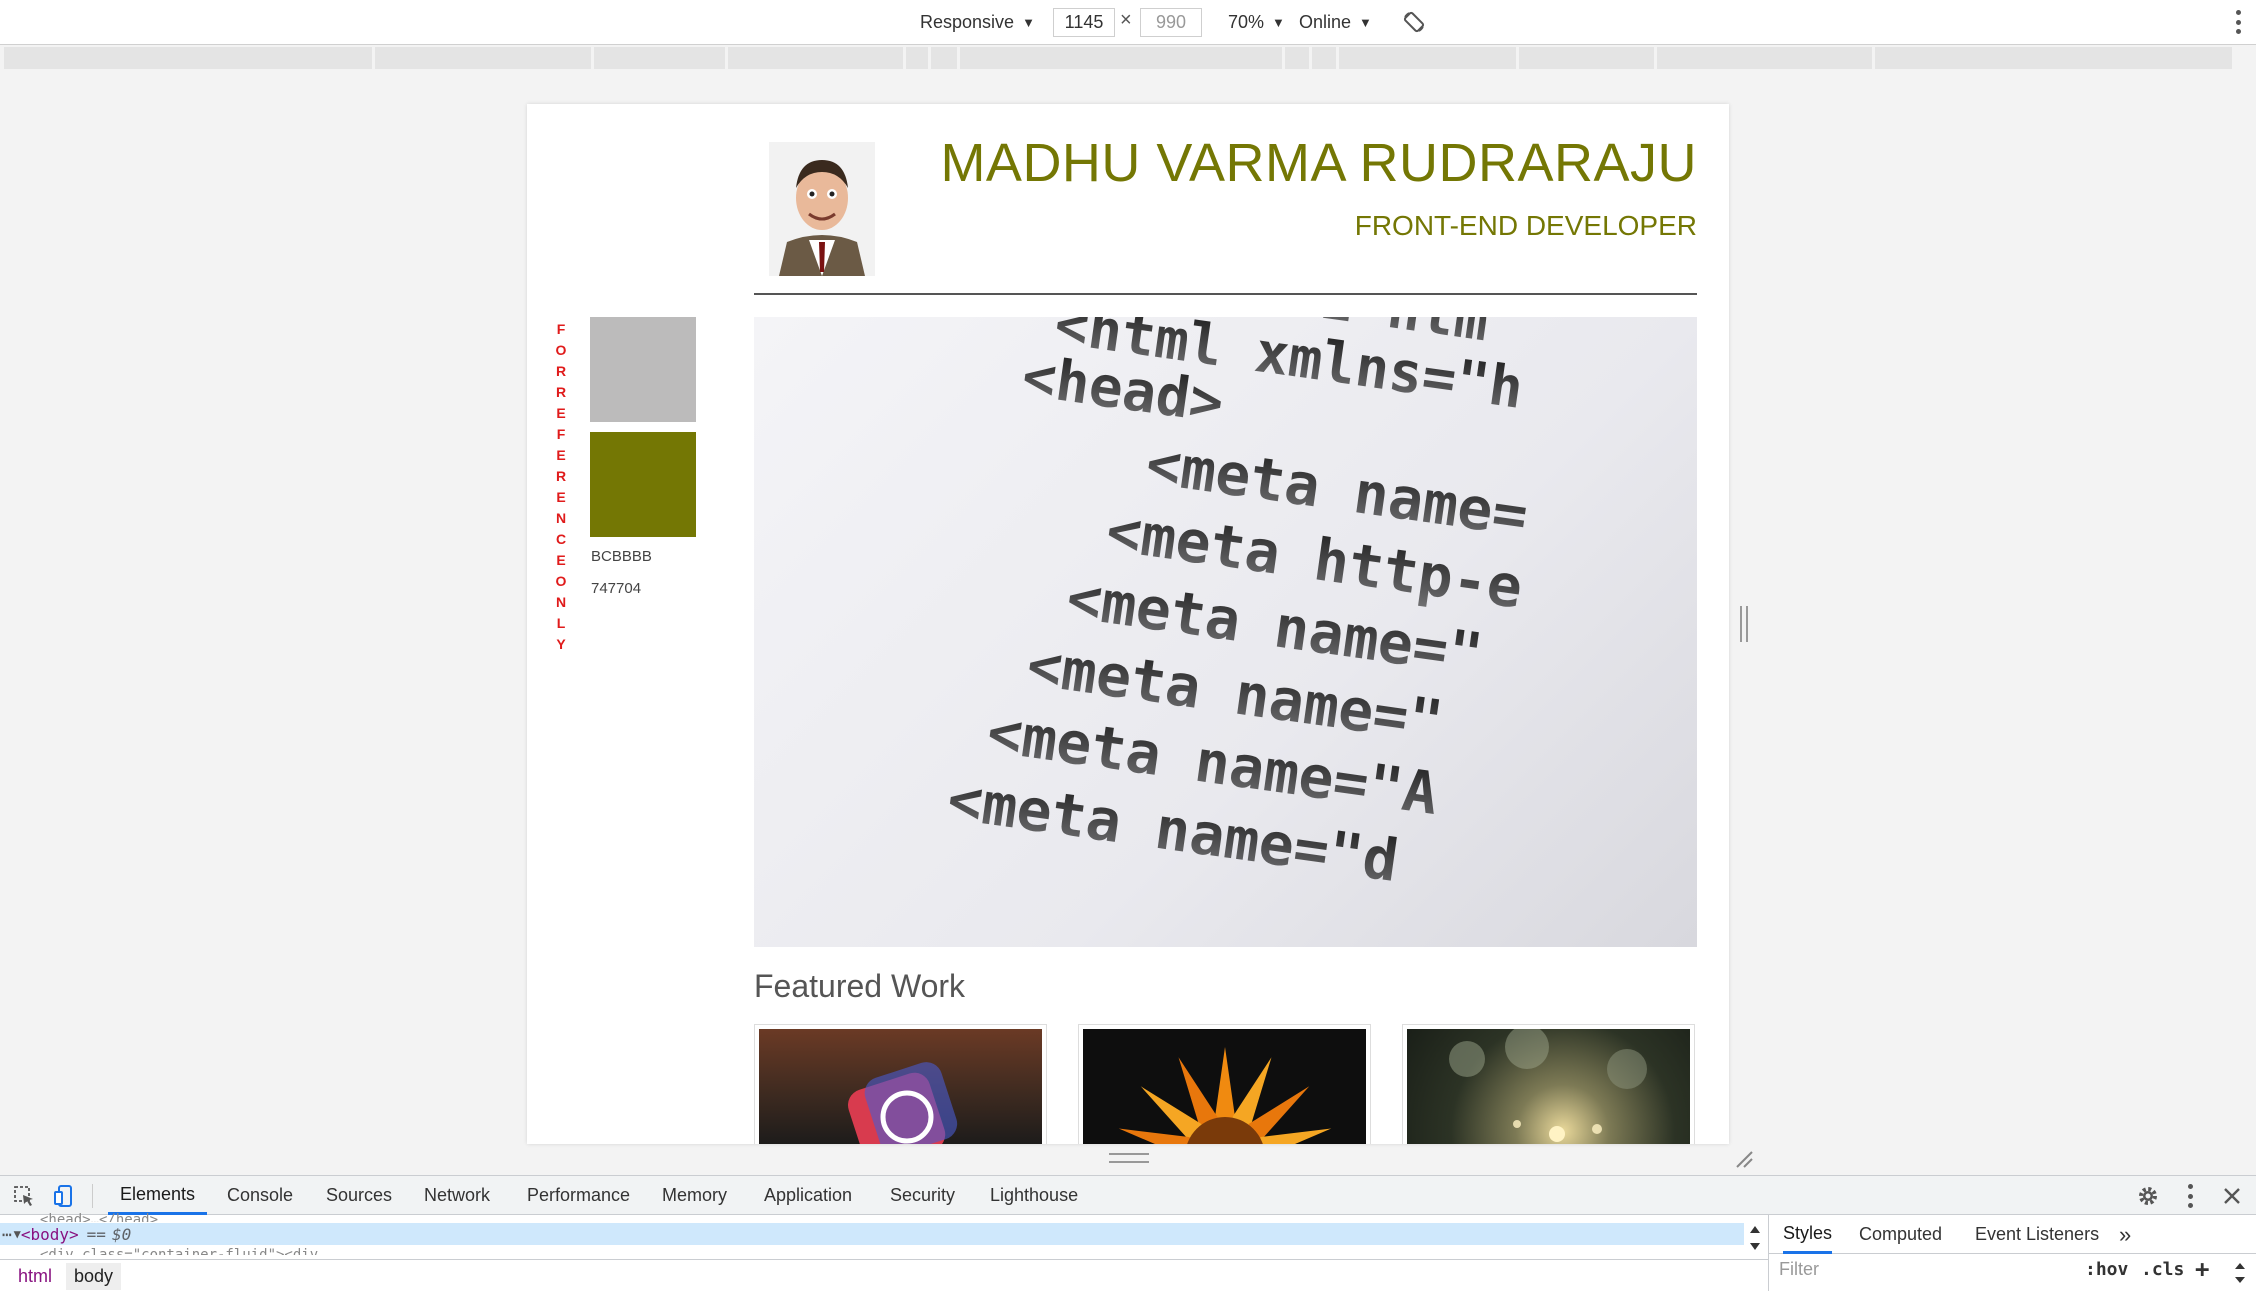 The width and height of the screenshot is (2256, 1291). What do you see at coordinates (561, 539) in the screenshot?
I see `vertical-letter: C` at bounding box center [561, 539].